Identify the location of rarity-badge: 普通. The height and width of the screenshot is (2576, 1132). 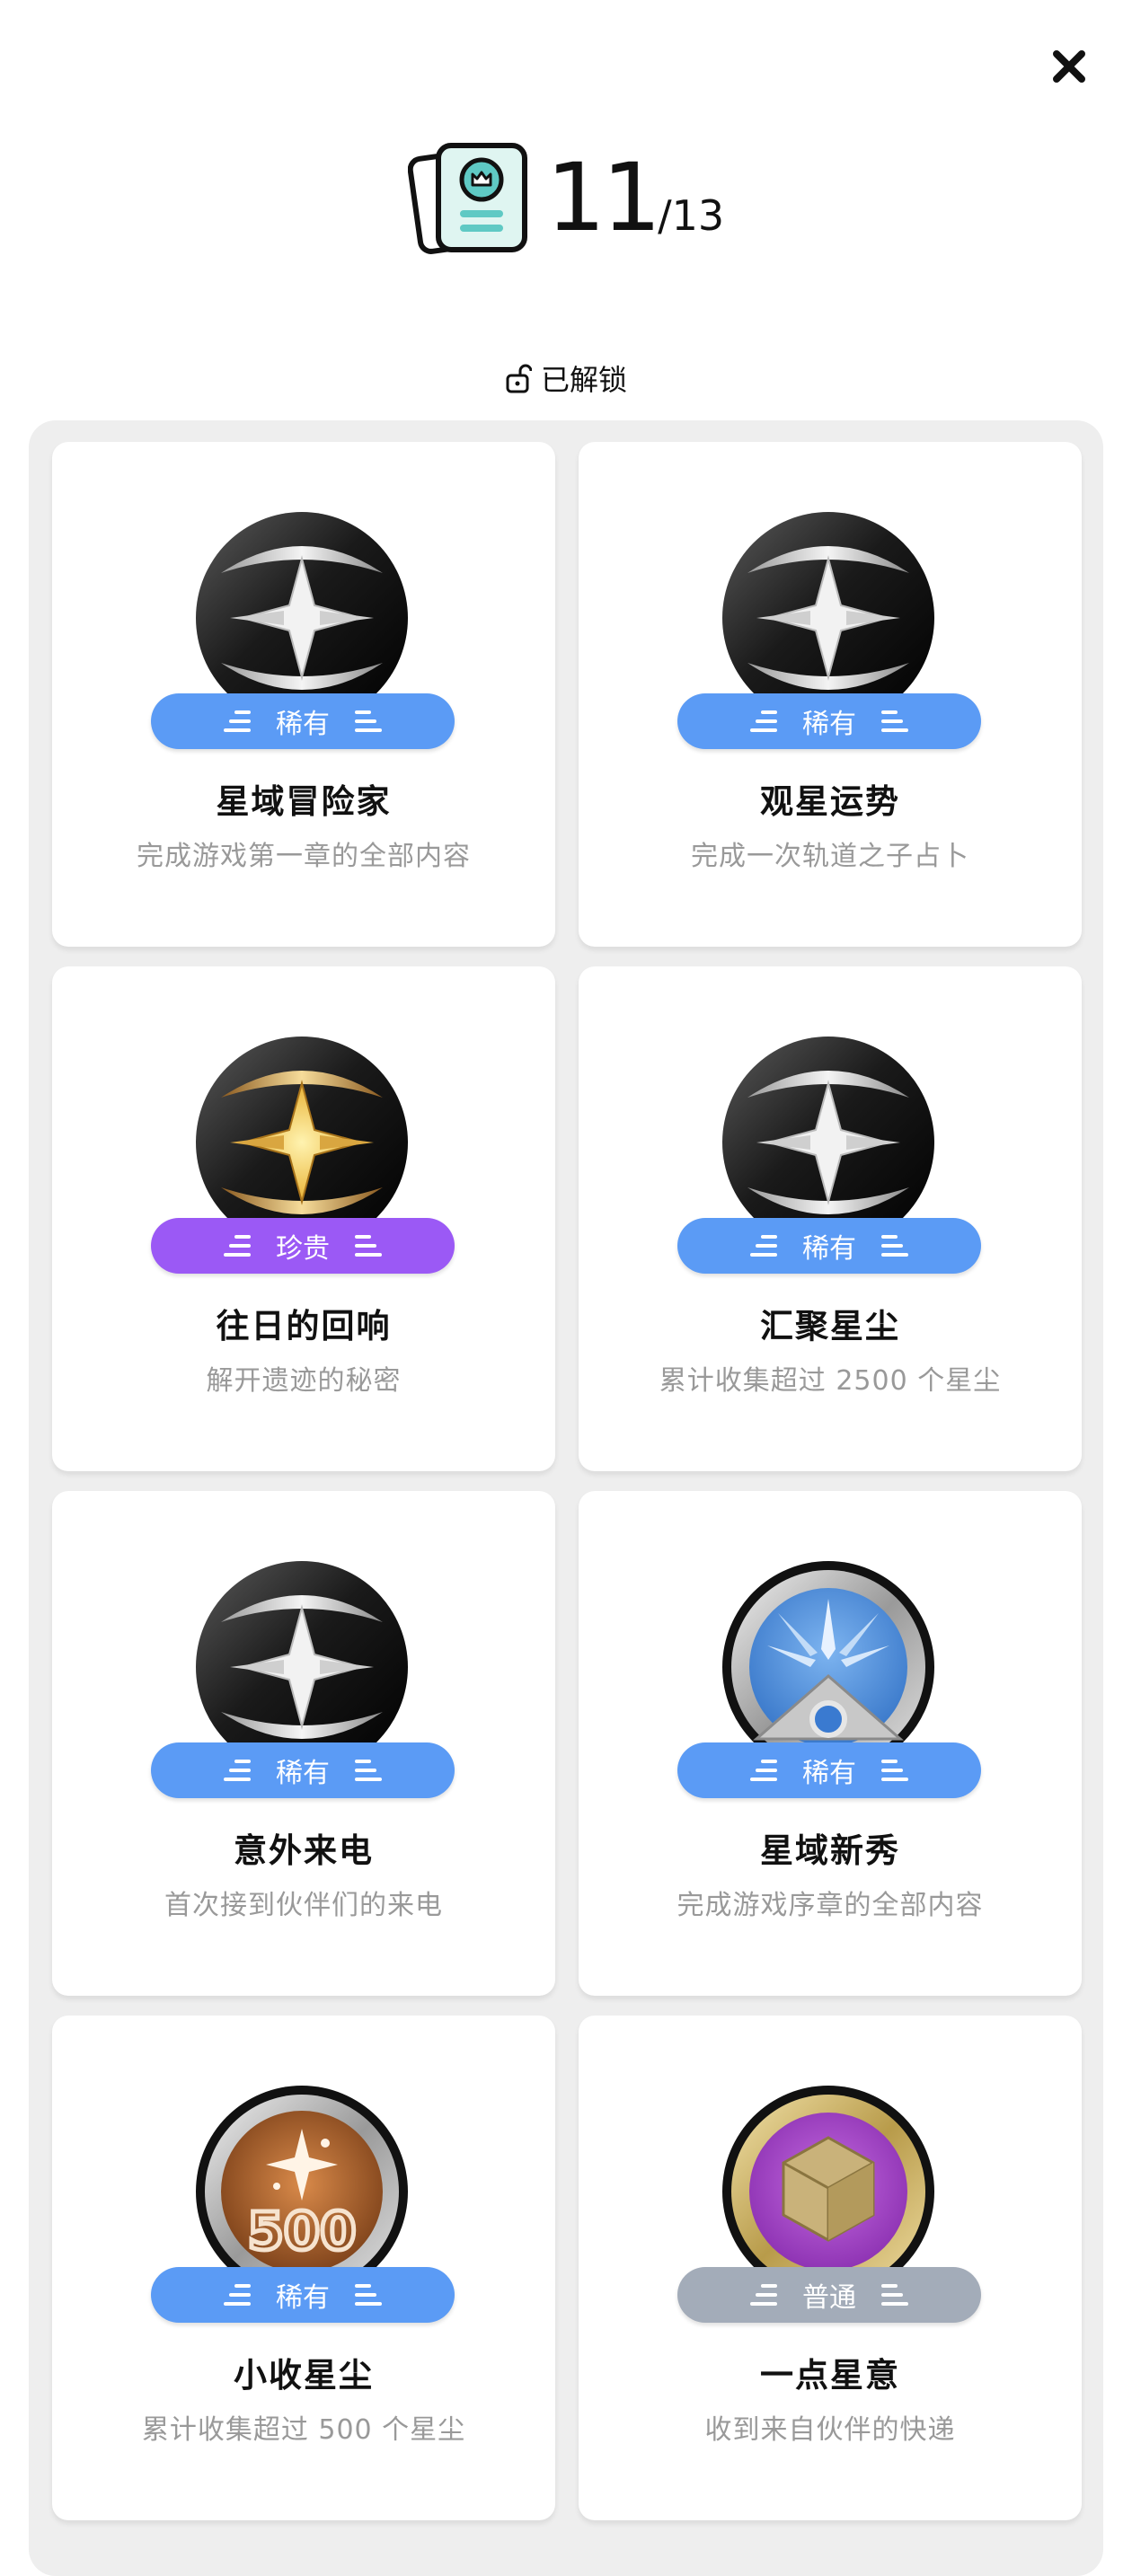
(829, 2295).